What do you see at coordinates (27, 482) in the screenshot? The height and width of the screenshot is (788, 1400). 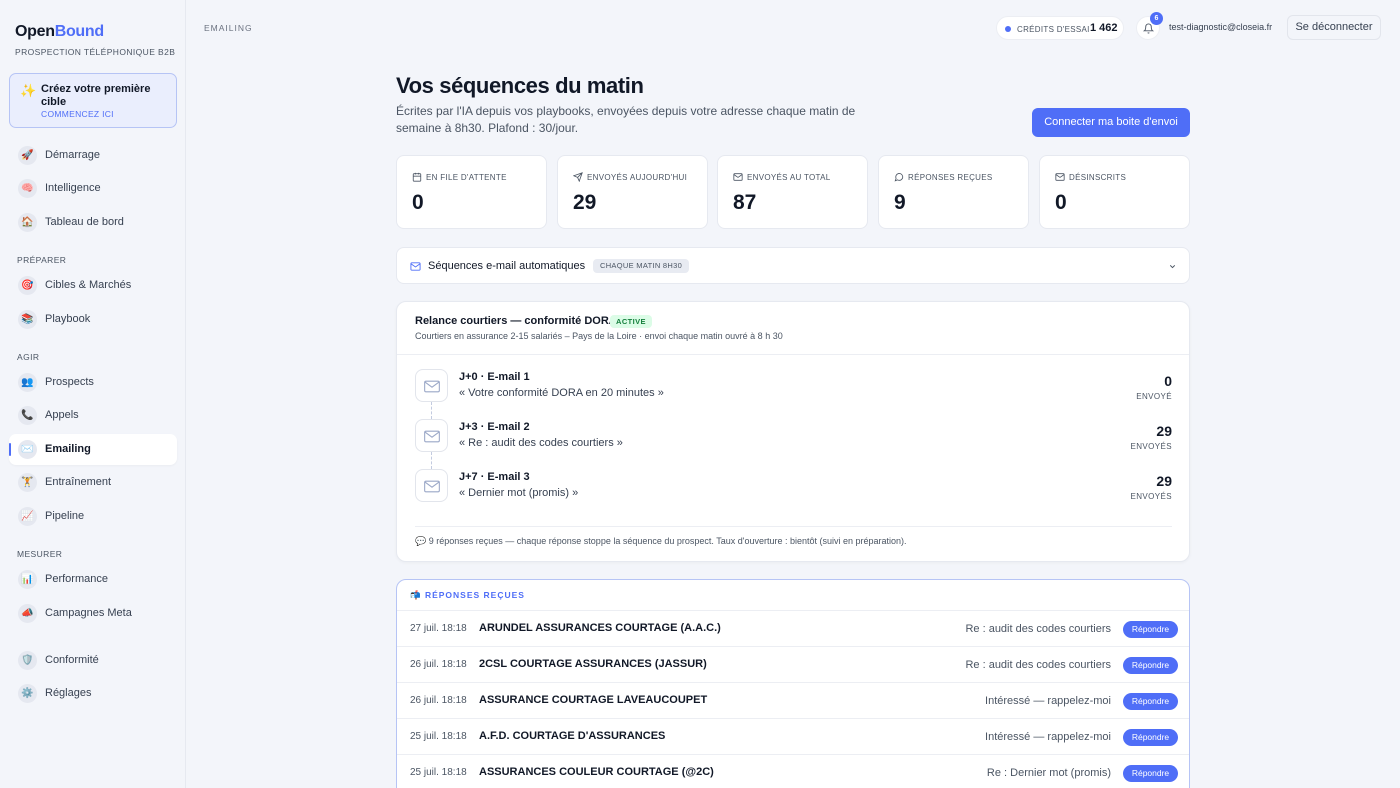 I see `weightlifter-icon: 🏋️` at bounding box center [27, 482].